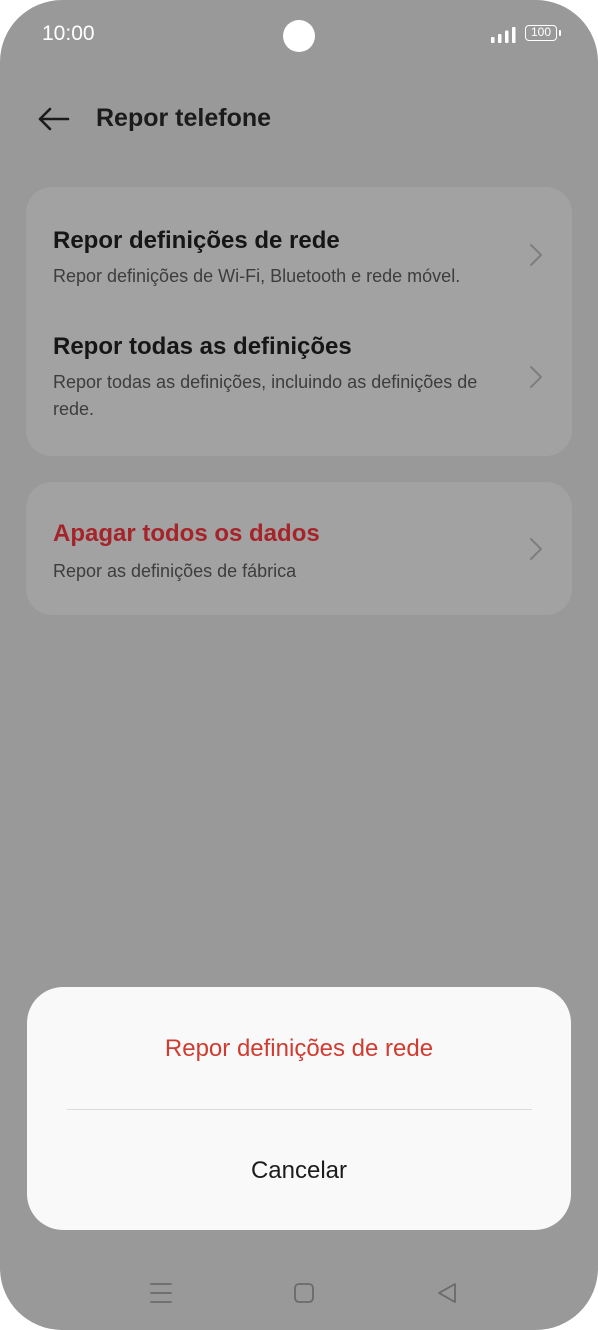 The width and height of the screenshot is (598, 1330). I want to click on system-nav-bar, so click(299, 1292).